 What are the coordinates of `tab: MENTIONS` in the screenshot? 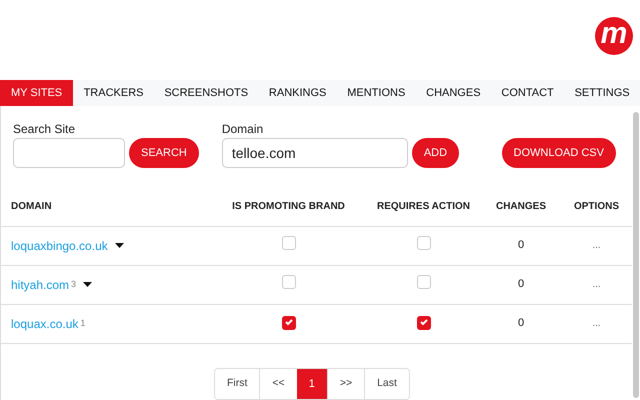 It's located at (376, 93).